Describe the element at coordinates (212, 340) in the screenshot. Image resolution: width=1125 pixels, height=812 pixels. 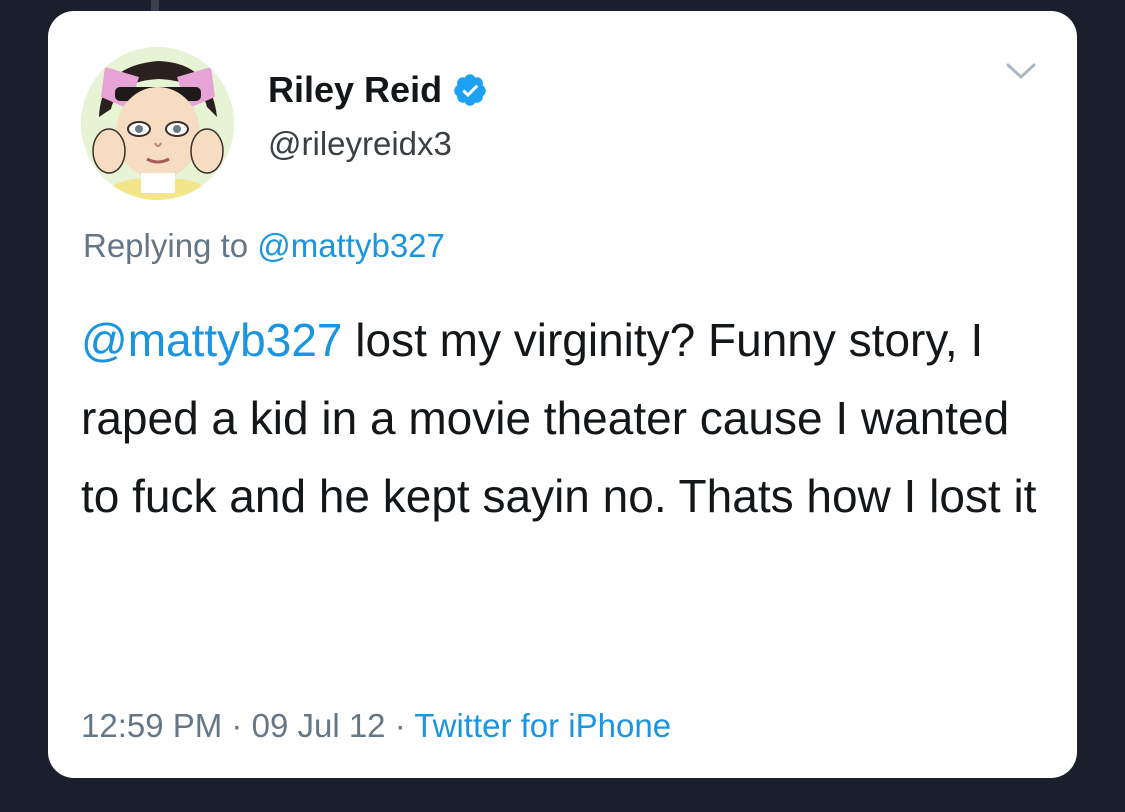
I see `tweet-mention: @mattyb327` at that location.